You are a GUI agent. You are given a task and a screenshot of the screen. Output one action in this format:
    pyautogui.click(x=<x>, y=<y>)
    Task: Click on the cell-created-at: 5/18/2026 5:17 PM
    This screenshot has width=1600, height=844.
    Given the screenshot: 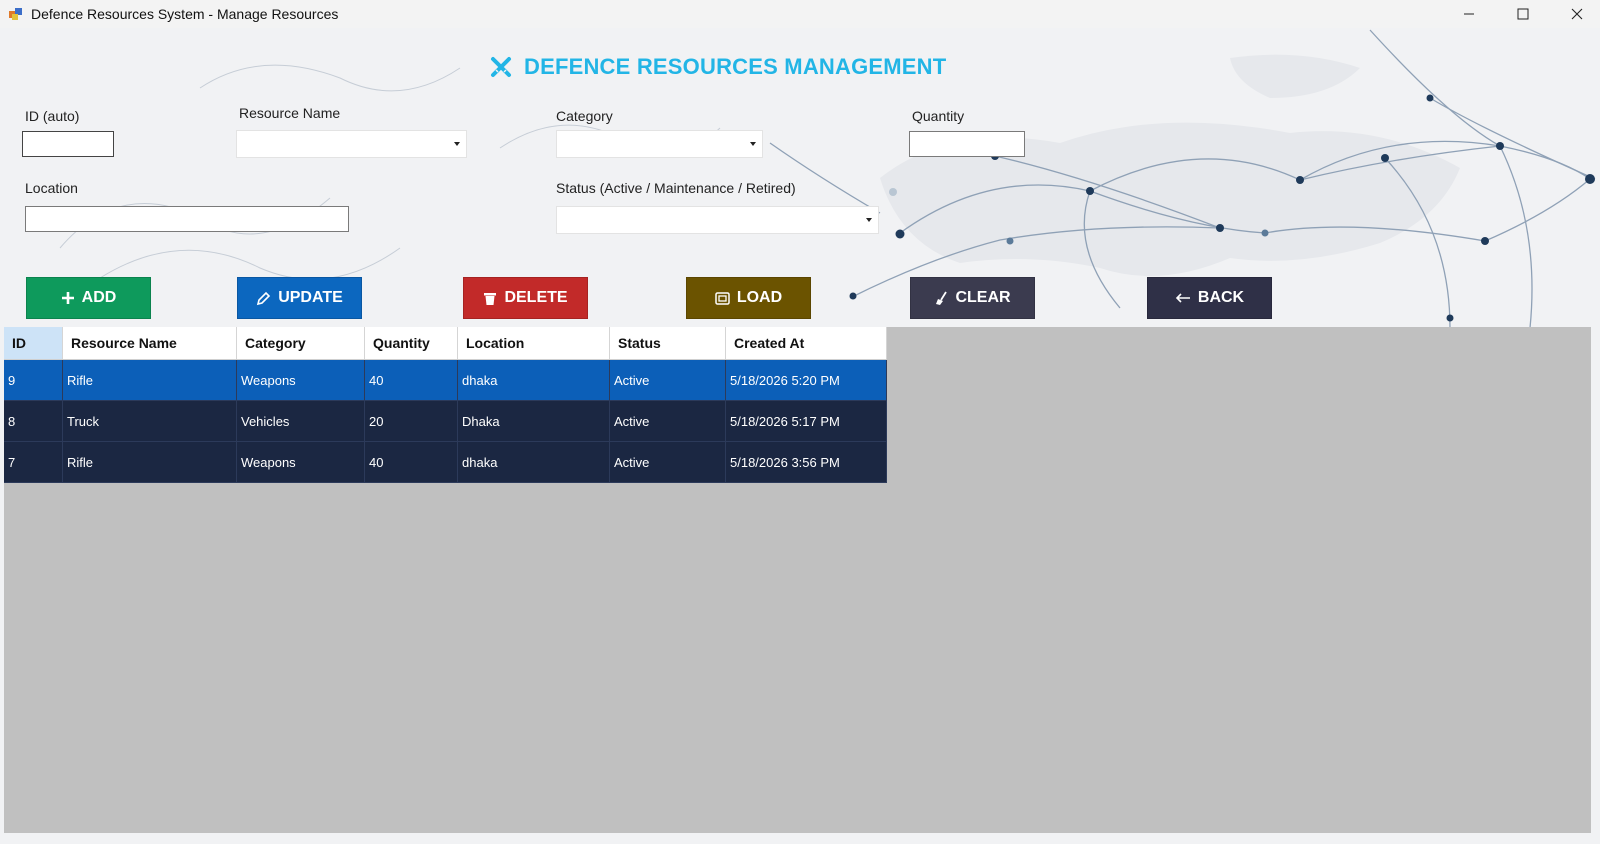 What is the action you would take?
    pyautogui.click(x=806, y=421)
    